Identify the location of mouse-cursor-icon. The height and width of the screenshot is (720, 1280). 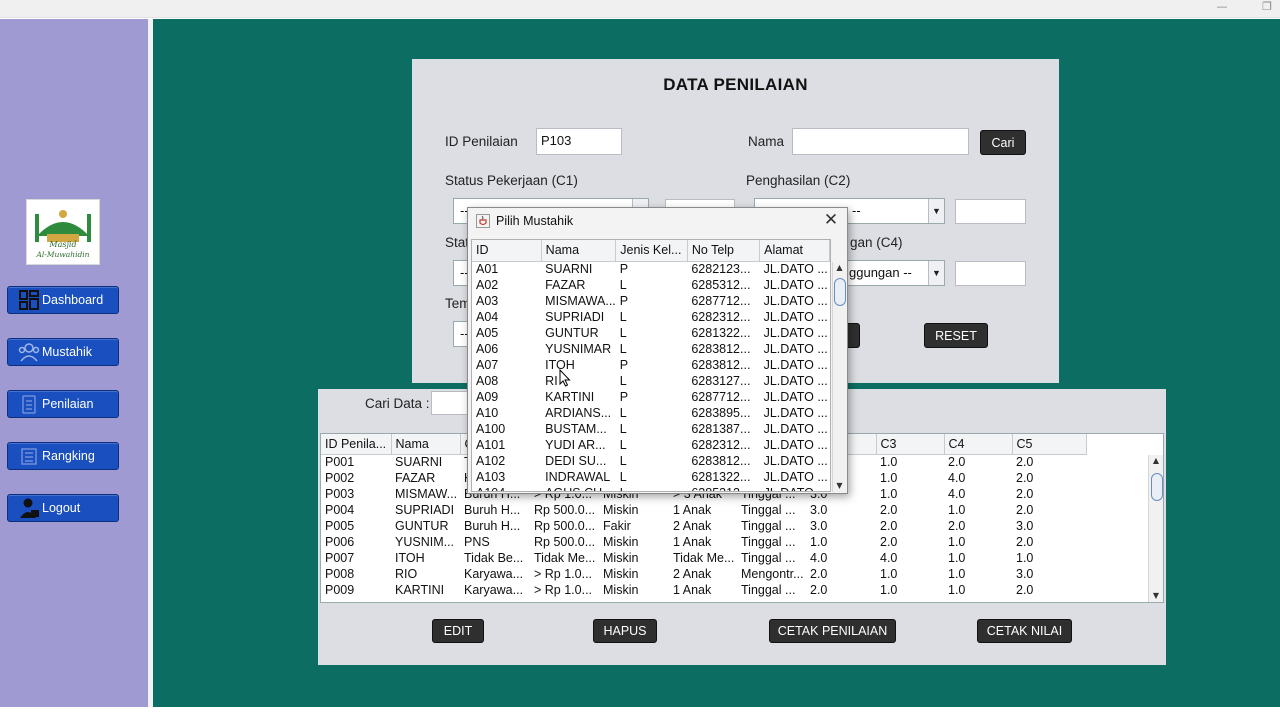
(565, 378).